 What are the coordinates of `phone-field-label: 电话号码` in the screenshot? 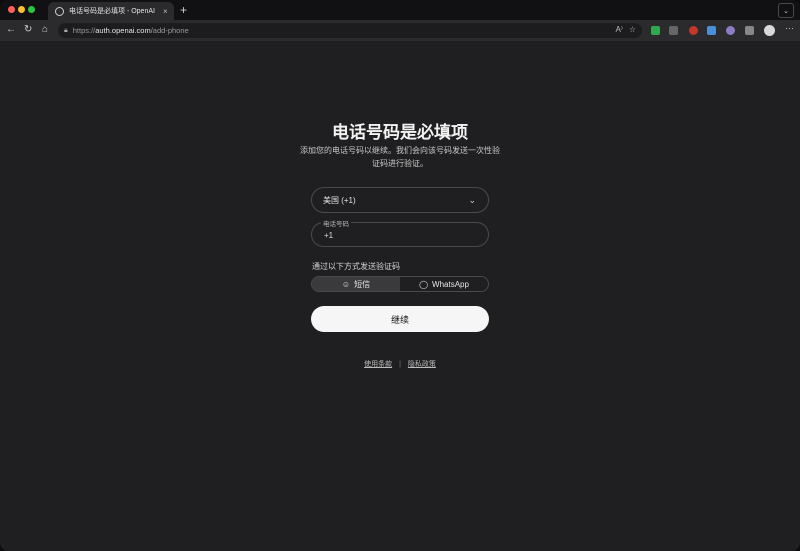 It's located at (336, 223).